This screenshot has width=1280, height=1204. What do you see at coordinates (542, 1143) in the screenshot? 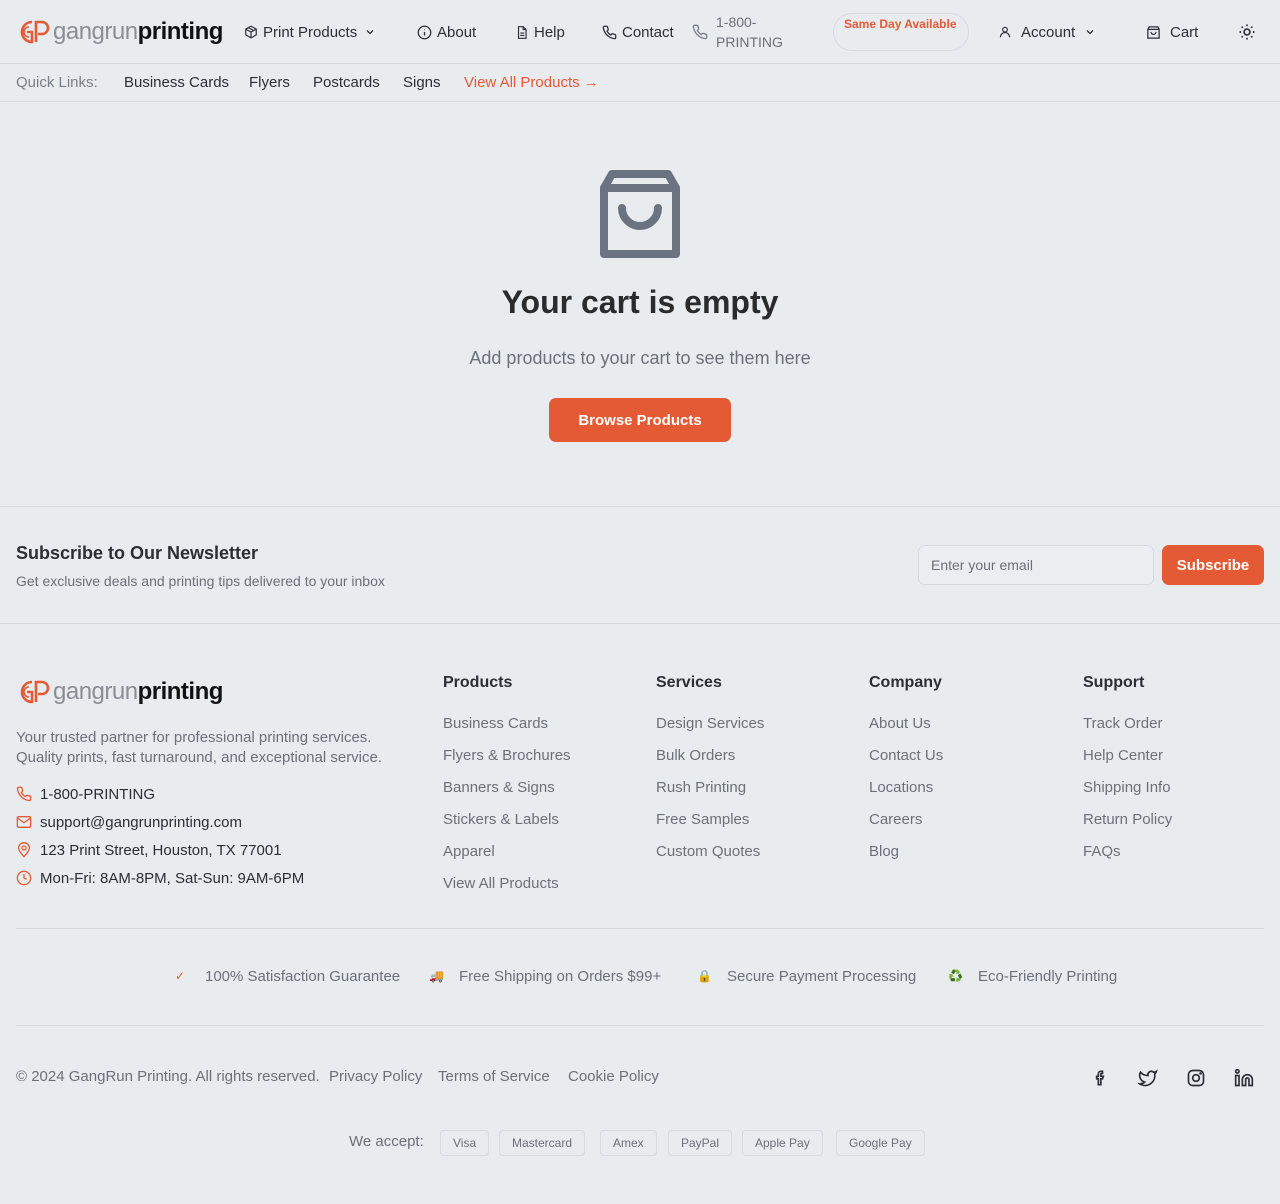
I see `payment-badge-mastercard: Mastercard` at bounding box center [542, 1143].